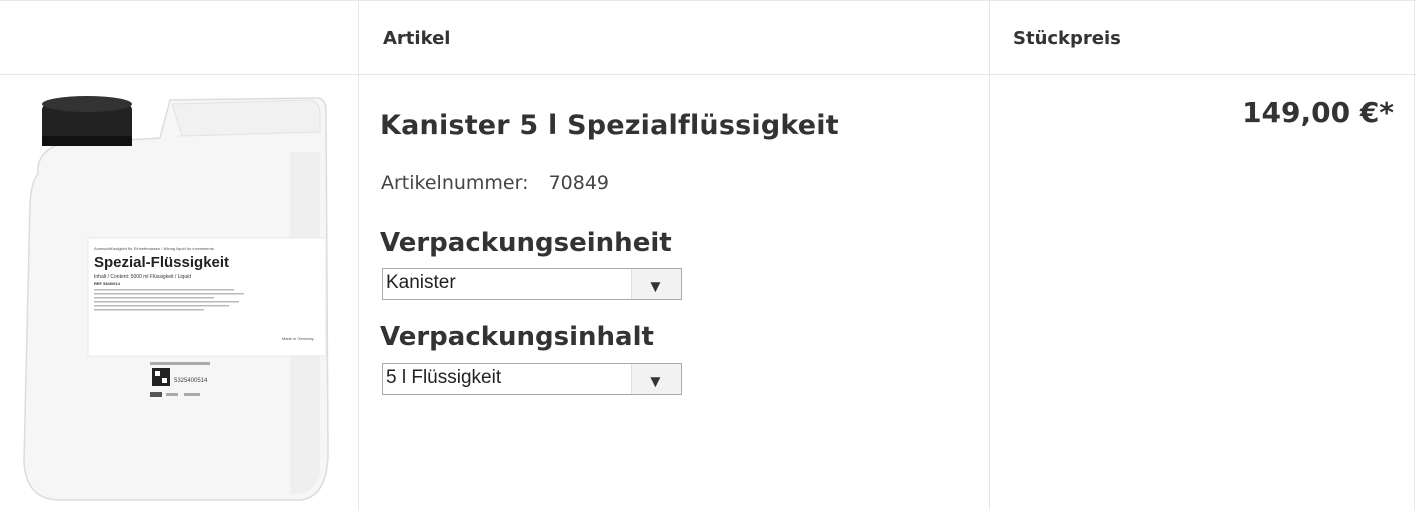  What do you see at coordinates (517, 337) in the screenshot?
I see `packaging-content-heading: Verpackungsinhalt` at bounding box center [517, 337].